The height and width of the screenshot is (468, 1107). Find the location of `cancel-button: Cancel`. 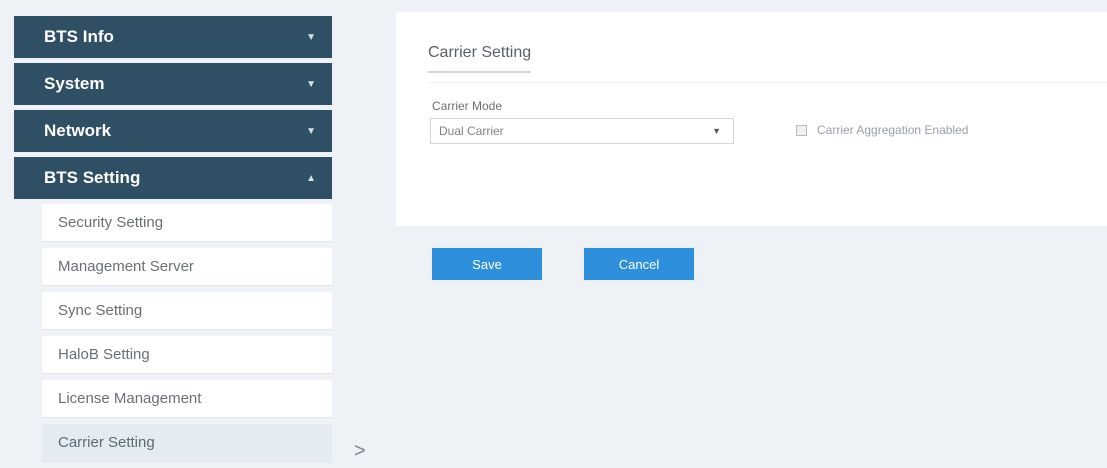

cancel-button: Cancel is located at coordinates (639, 264).